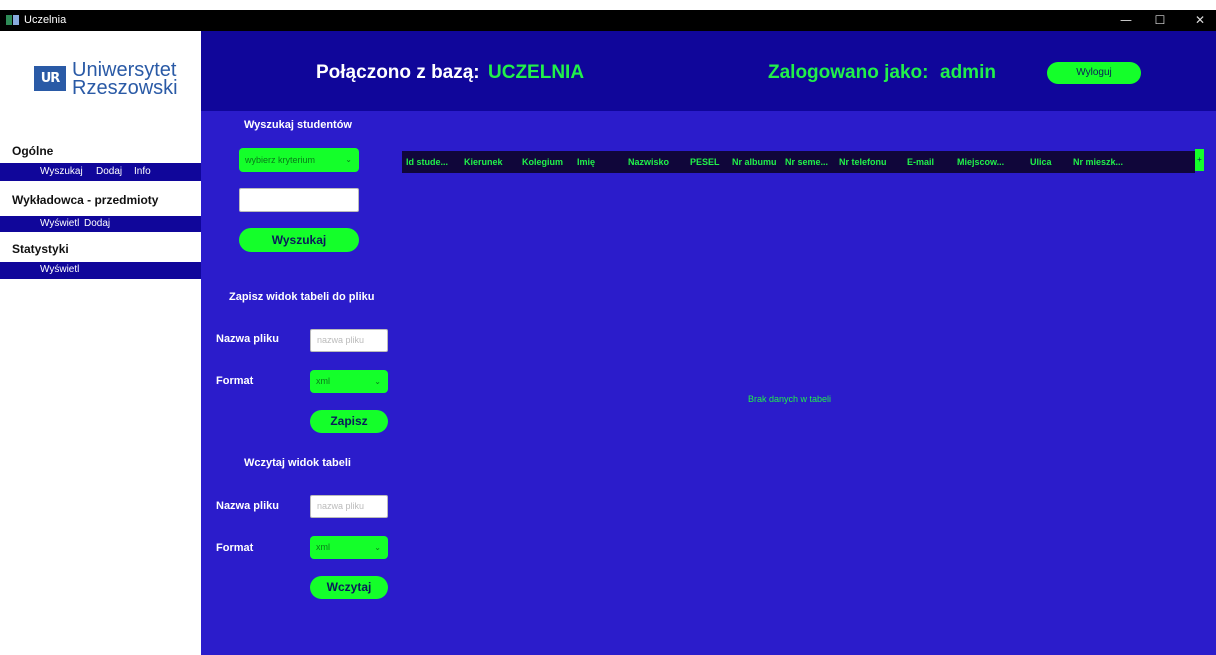  What do you see at coordinates (33, 151) in the screenshot?
I see `nav-heading-general: Ogólne` at bounding box center [33, 151].